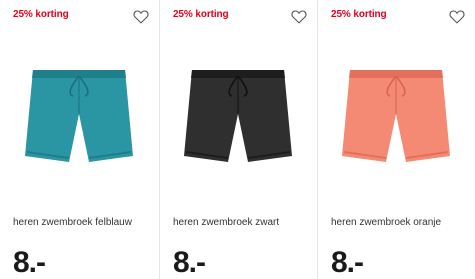 The height and width of the screenshot is (279, 475). I want to click on product-title: heren zwembroek zwart, so click(226, 222).